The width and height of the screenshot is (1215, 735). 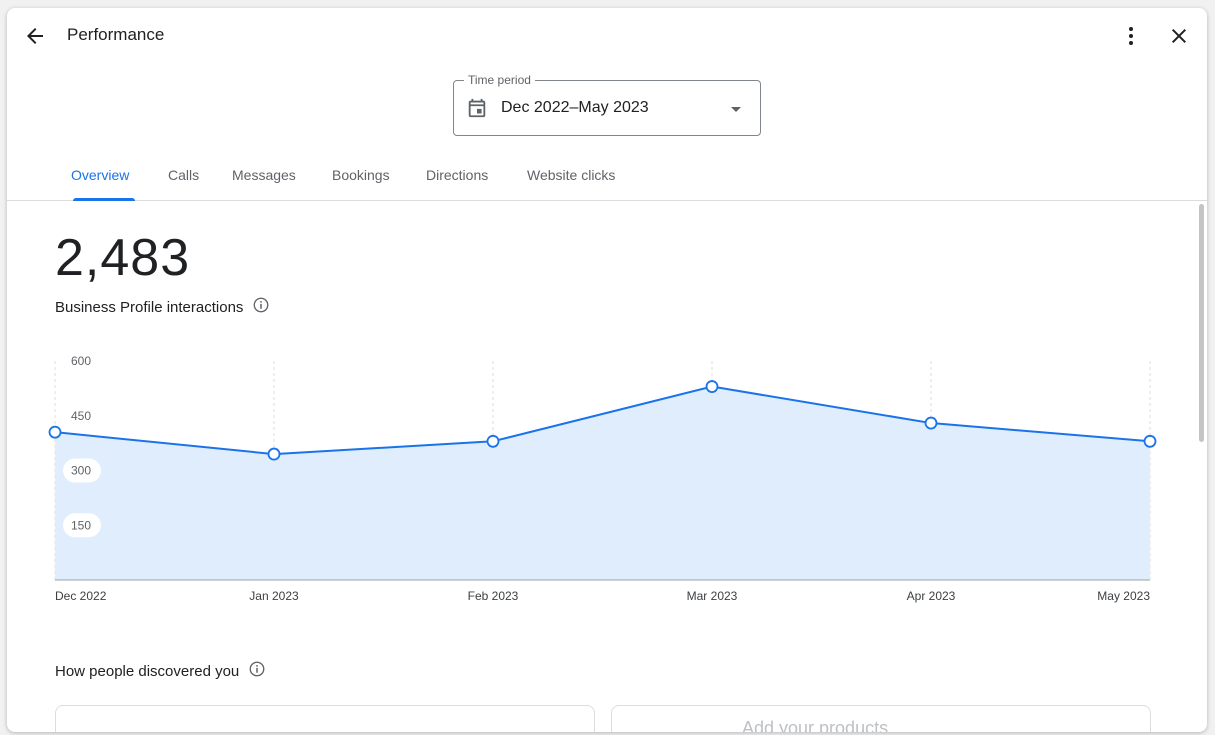 I want to click on x-tick-label: Mar 2023, so click(x=712, y=596).